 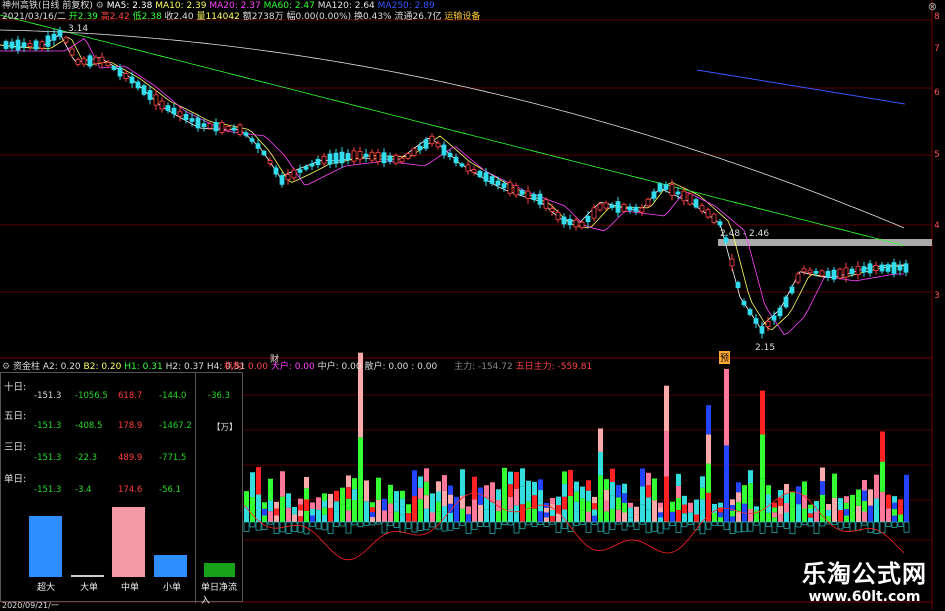 I want to click on forecast-marker: 预, so click(x=725, y=357).